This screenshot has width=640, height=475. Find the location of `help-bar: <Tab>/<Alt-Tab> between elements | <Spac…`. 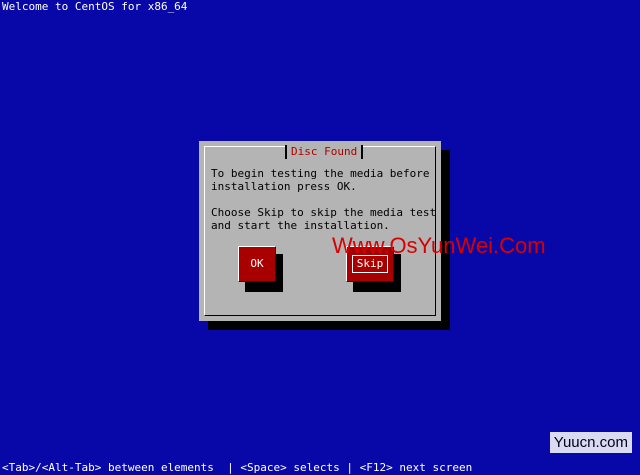

help-bar: <Tab>/<Alt-Tab> between elements | <Spac… is located at coordinates (237, 467).